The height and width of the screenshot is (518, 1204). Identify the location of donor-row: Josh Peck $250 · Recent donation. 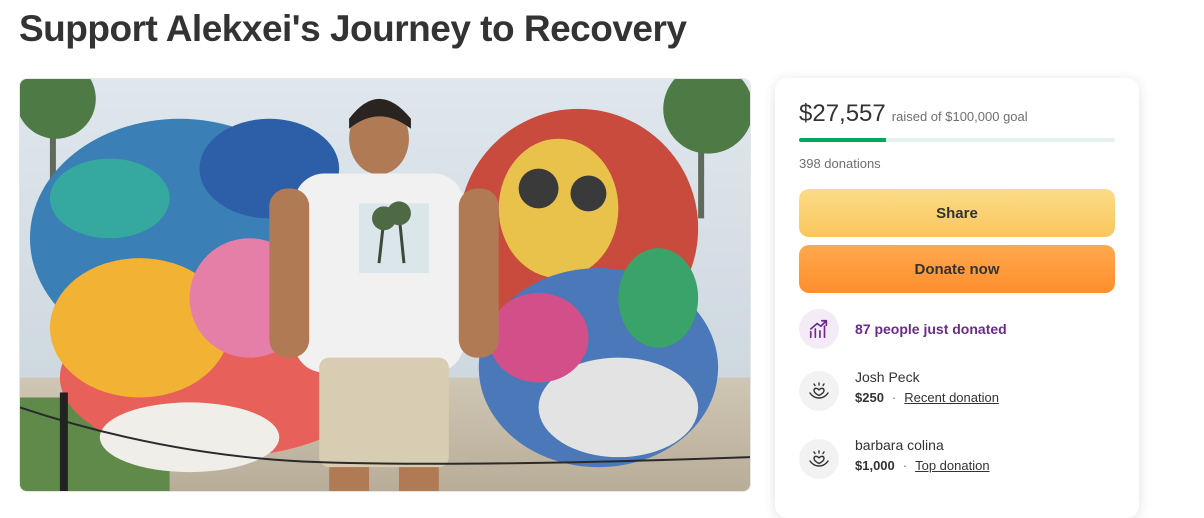
(957, 390).